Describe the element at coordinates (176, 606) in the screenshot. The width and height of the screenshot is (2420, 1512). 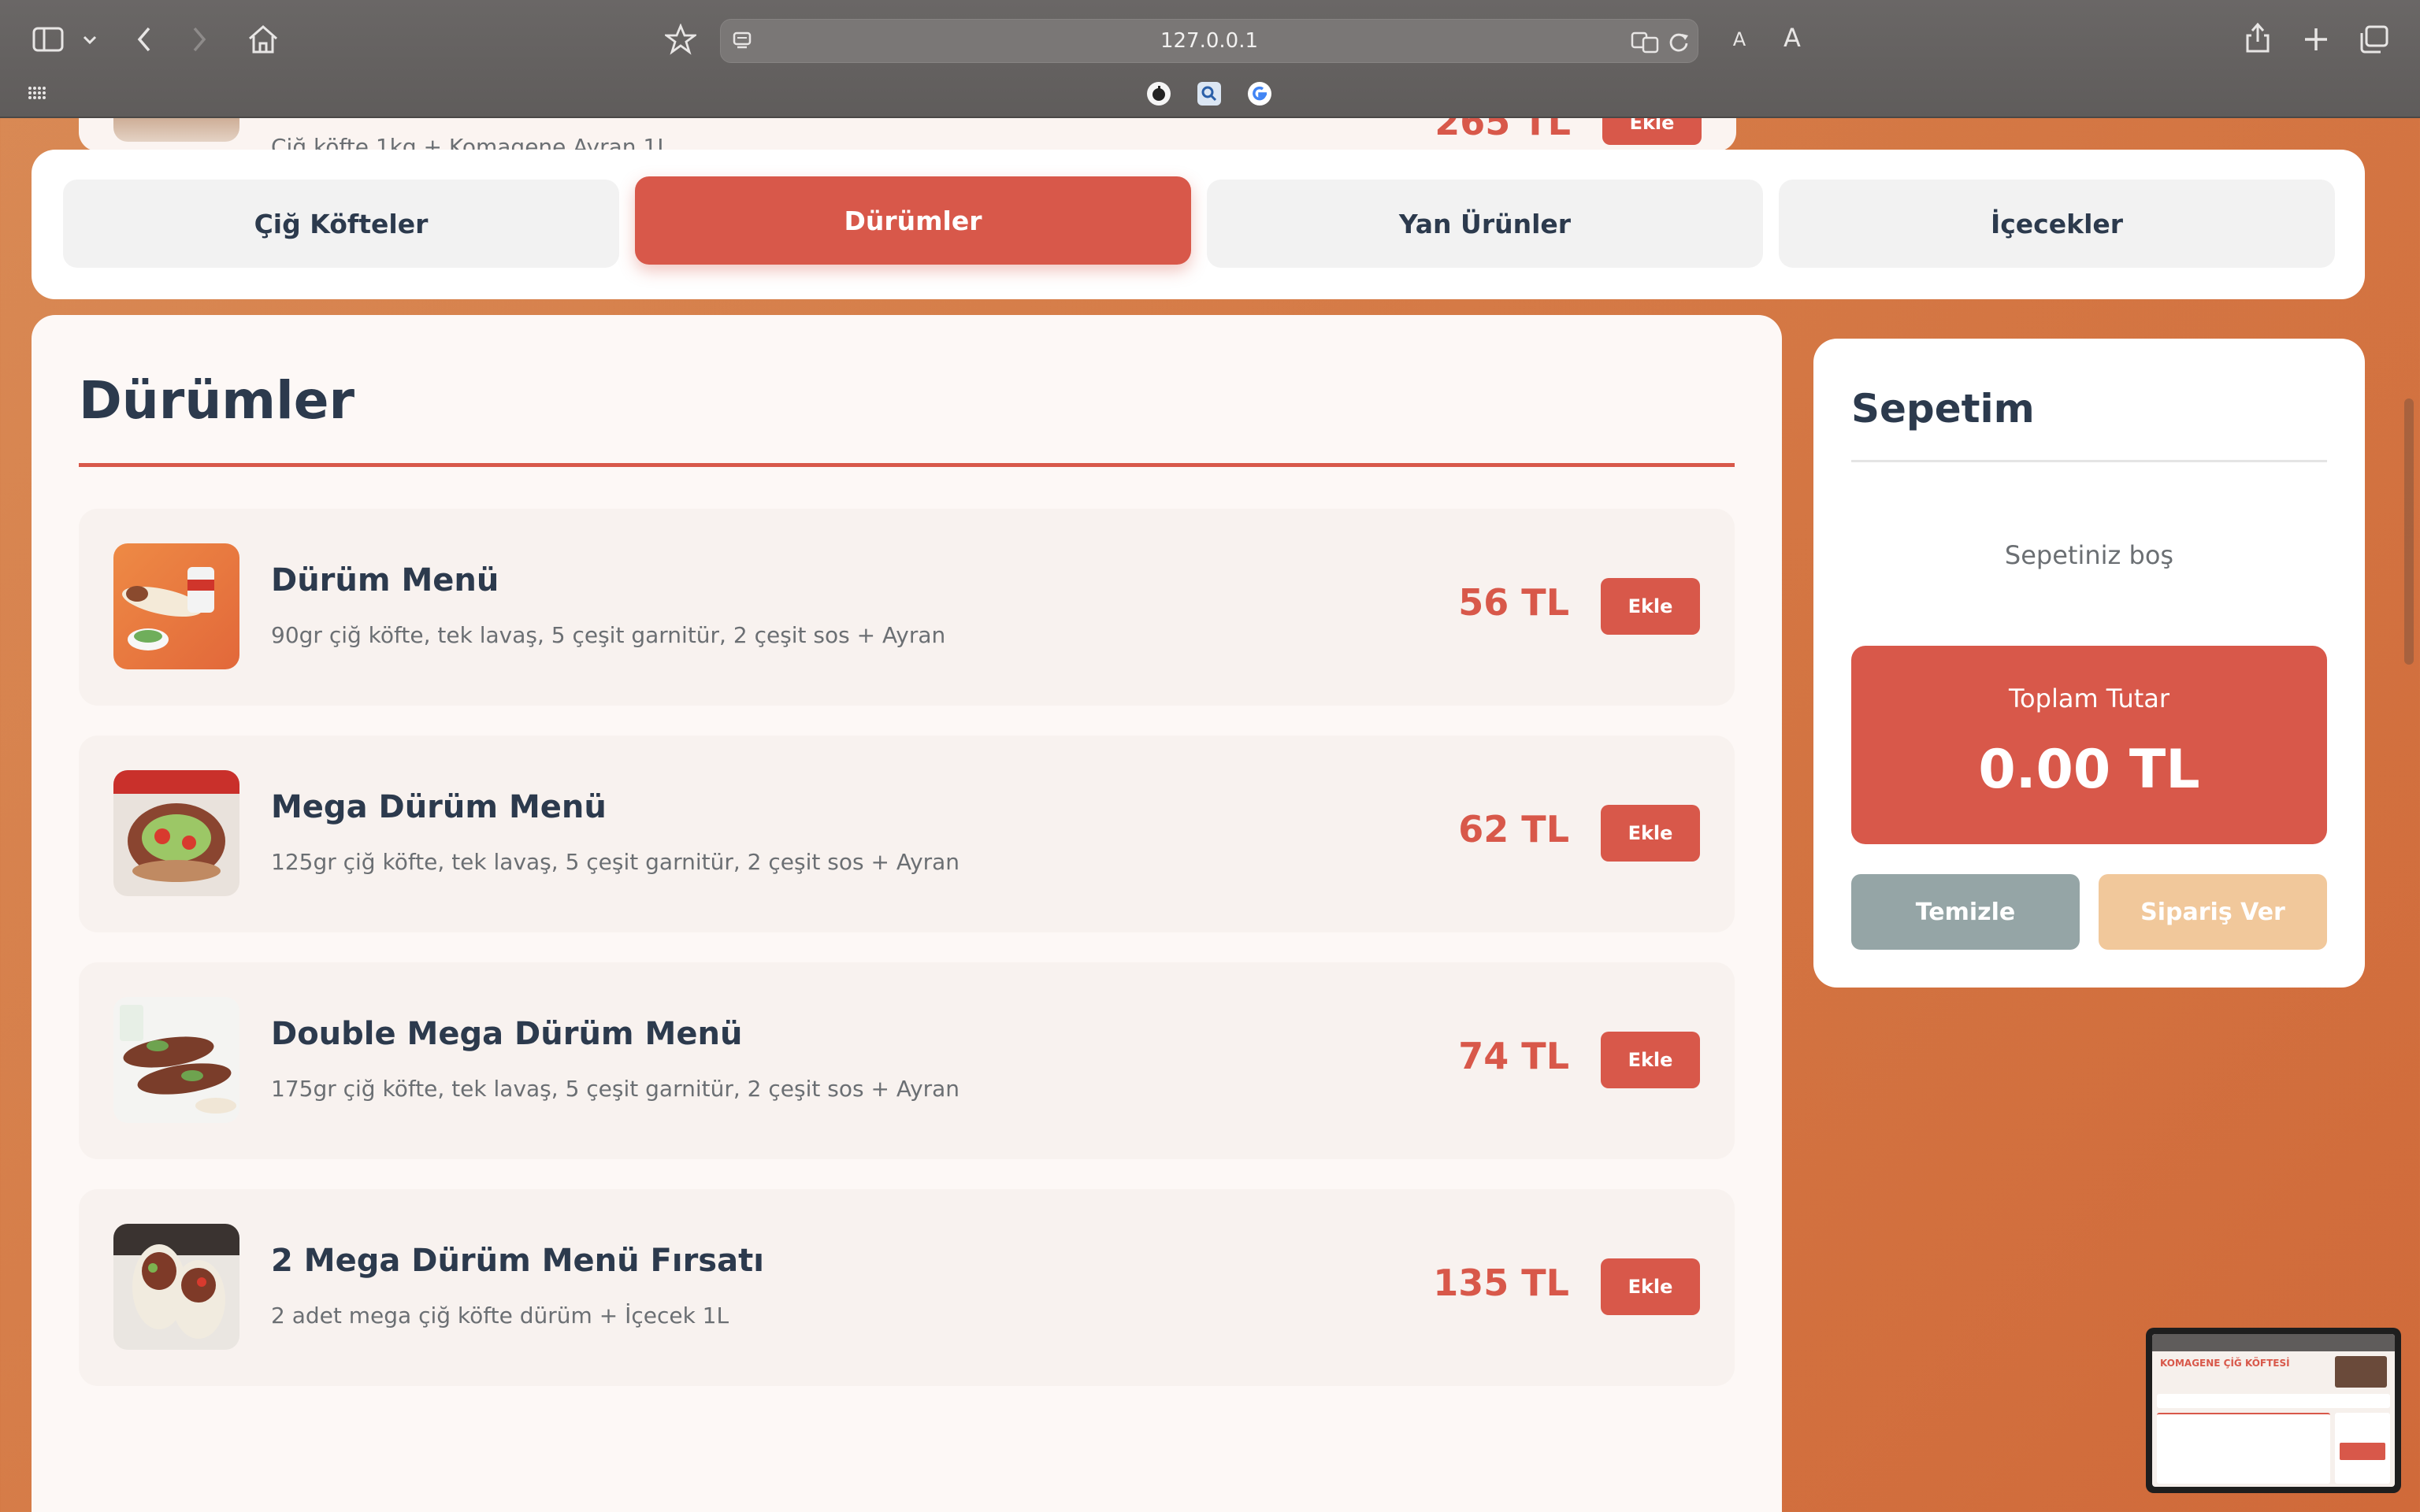
I see `durum-menu-image` at that location.